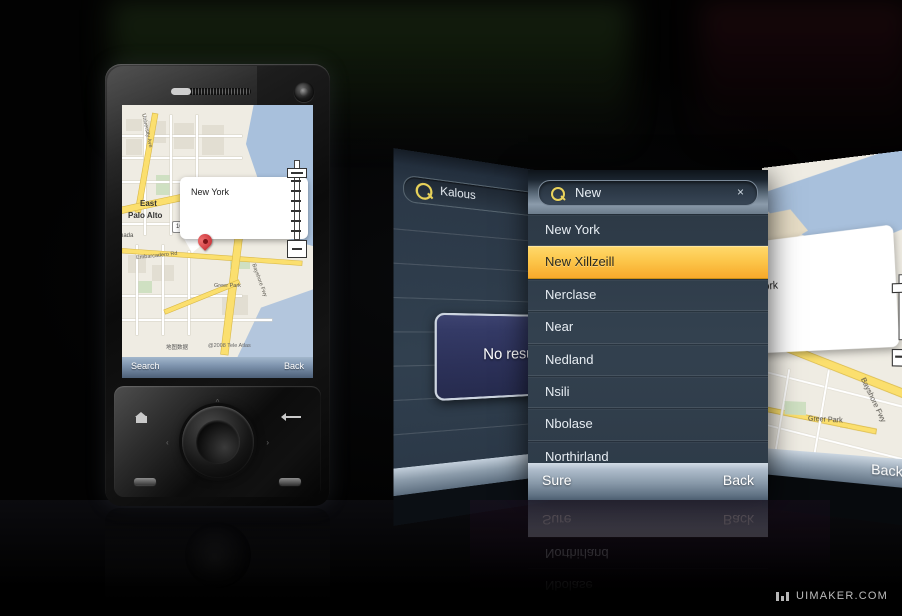  What do you see at coordinates (841, 596) in the screenshot?
I see `watermark-text: UIMAKER.COM` at bounding box center [841, 596].